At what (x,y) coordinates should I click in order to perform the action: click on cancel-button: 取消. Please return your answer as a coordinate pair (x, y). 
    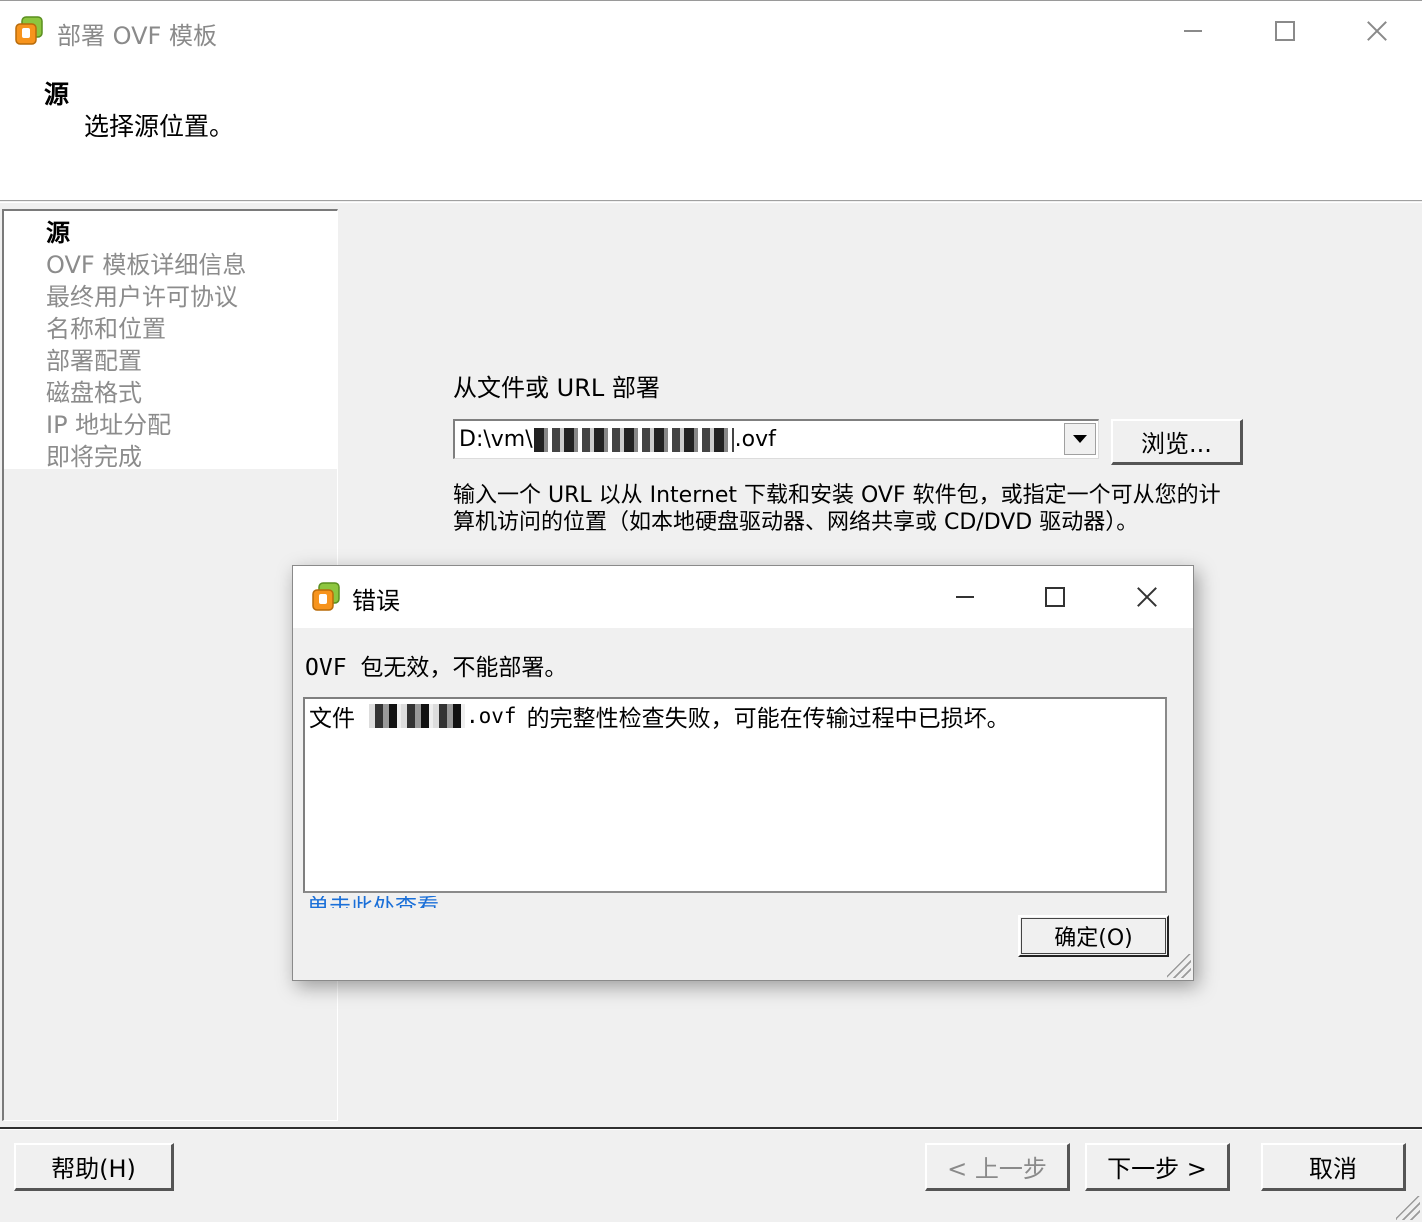
    Looking at the image, I should click on (1333, 1167).